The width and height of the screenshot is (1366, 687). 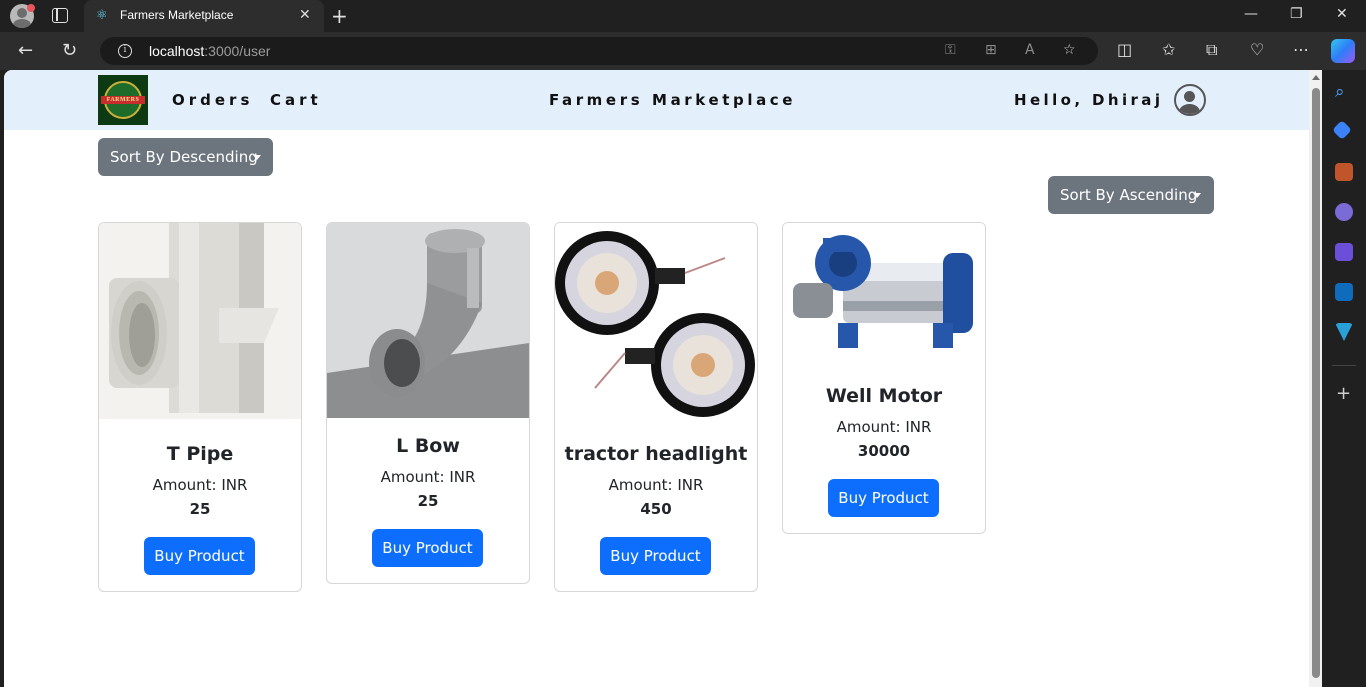 What do you see at coordinates (884, 451) in the screenshot?
I see `product-amount-value: 30000` at bounding box center [884, 451].